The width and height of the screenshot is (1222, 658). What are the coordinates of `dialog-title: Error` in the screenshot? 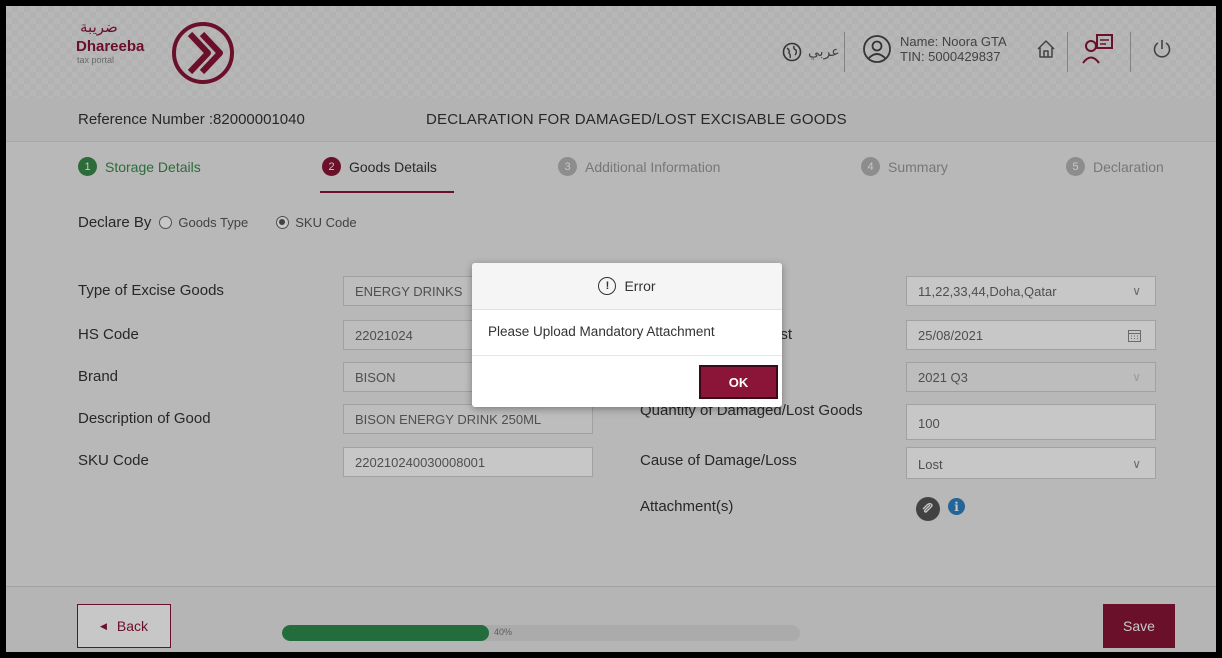 It's located at (640, 286).